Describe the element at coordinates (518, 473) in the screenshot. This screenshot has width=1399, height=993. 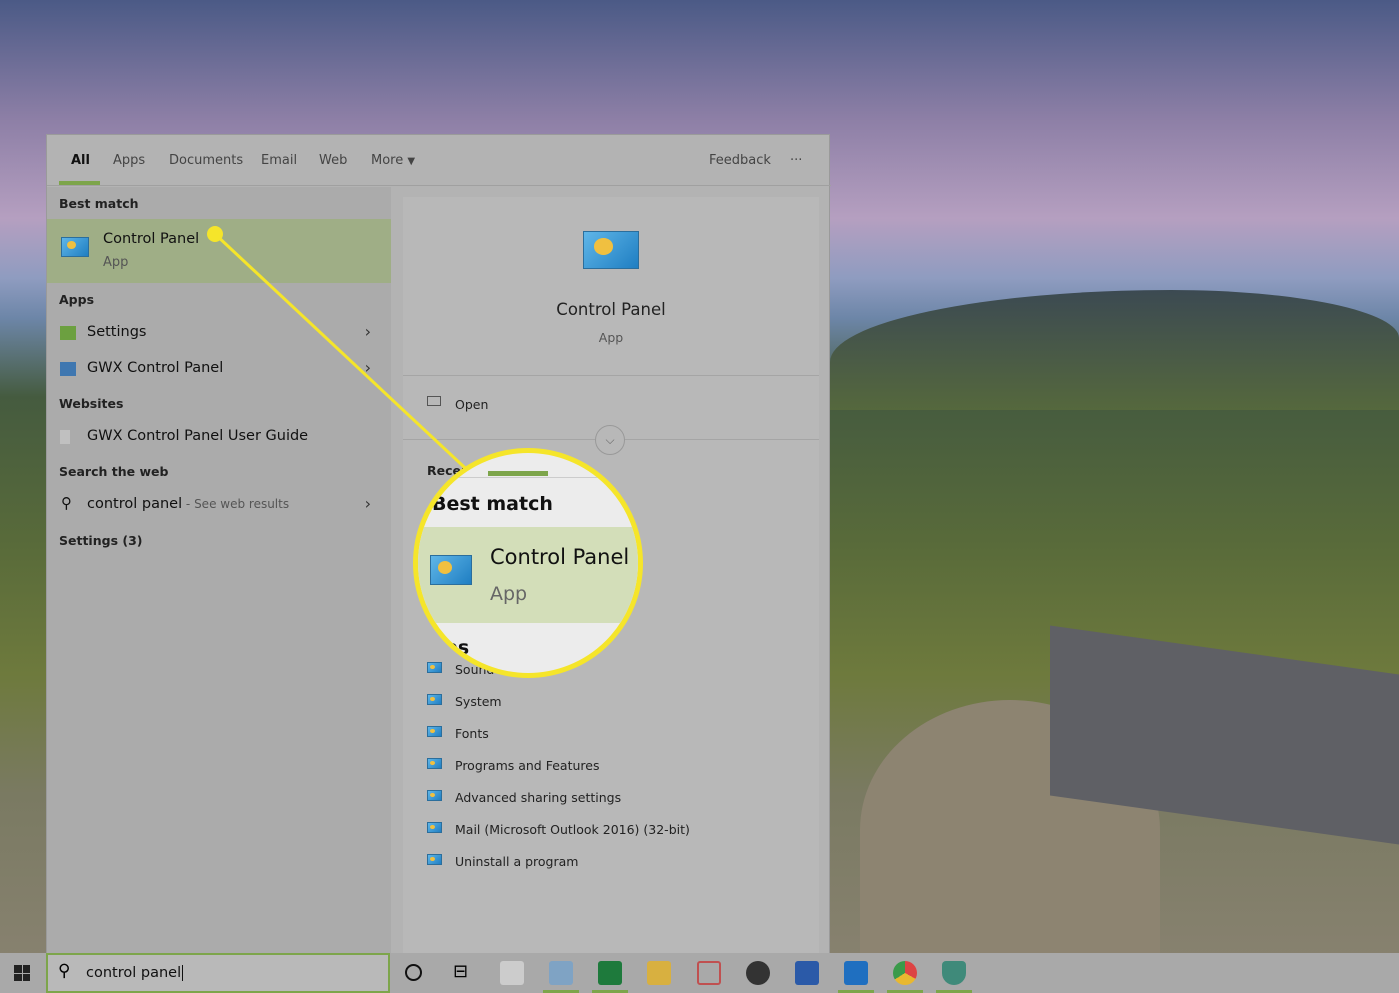
I see `magnified-tab-indicator` at that location.